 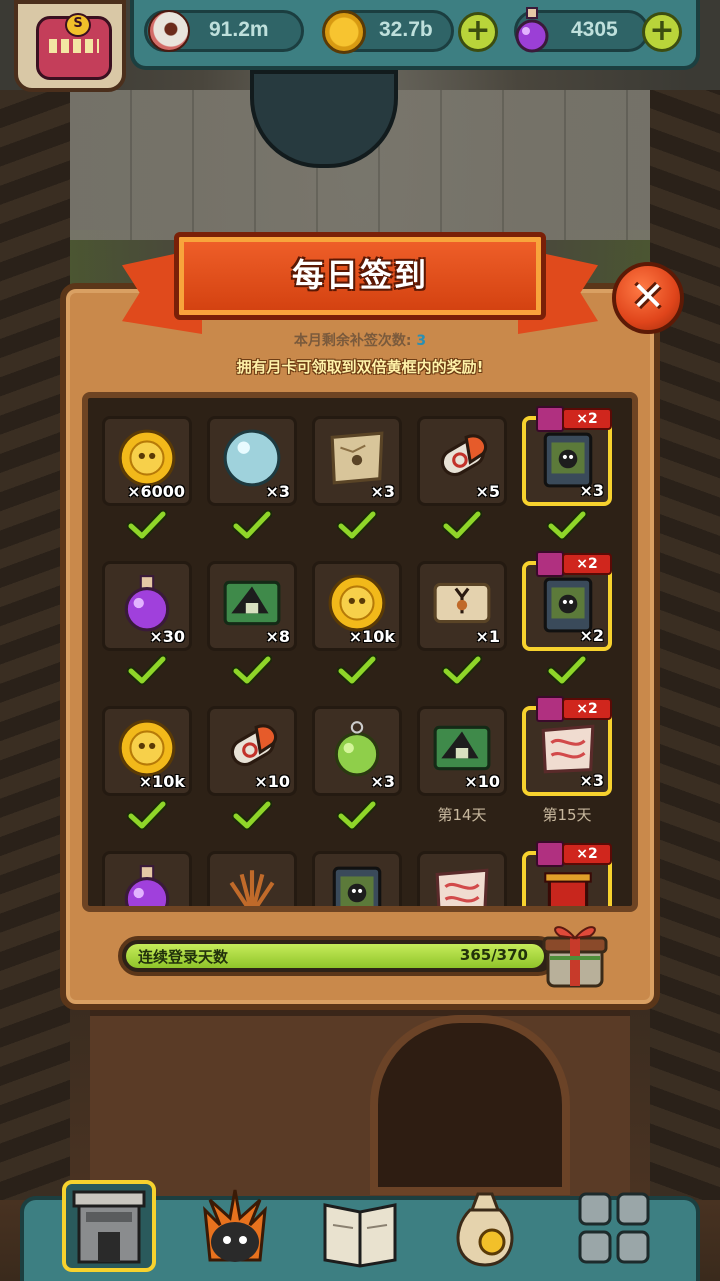 I want to click on day-label: 第15天, so click(x=567, y=815).